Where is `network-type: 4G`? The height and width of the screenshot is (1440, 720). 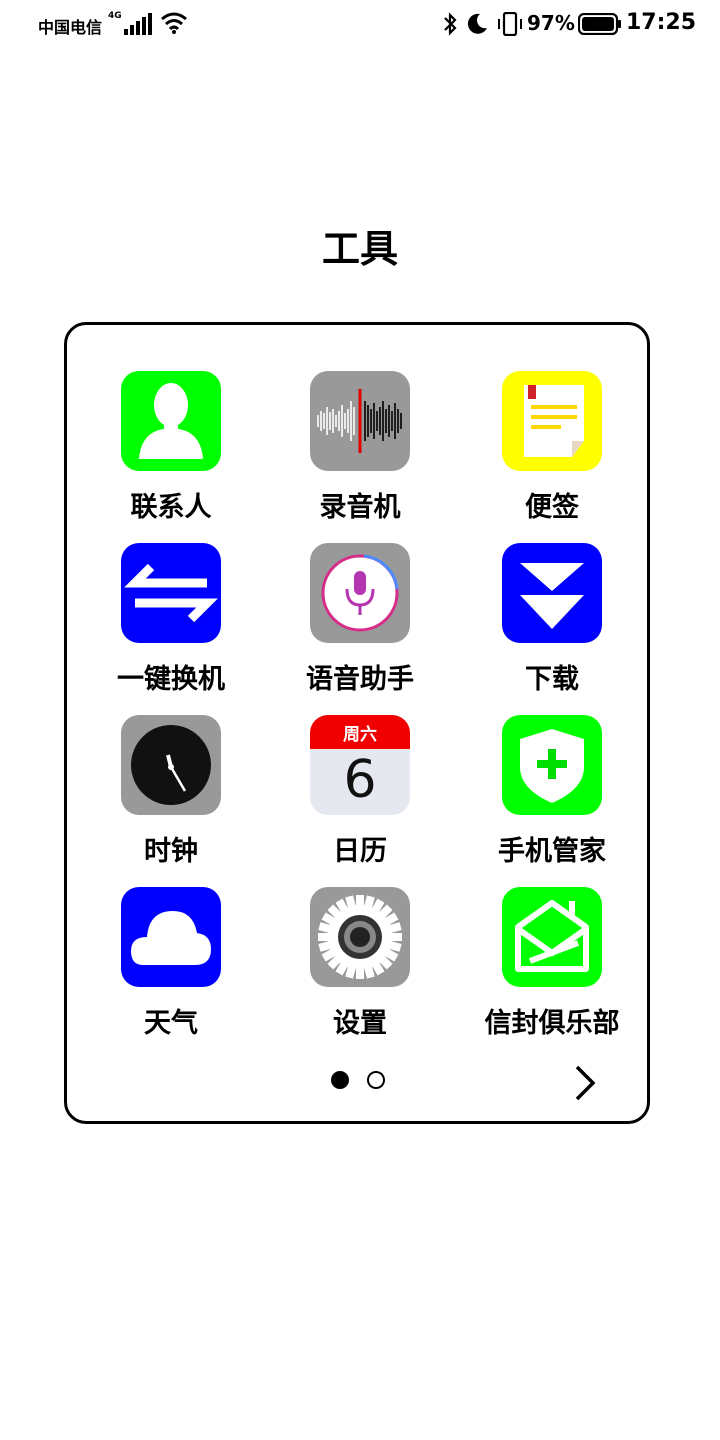
network-type: 4G is located at coordinates (115, 16).